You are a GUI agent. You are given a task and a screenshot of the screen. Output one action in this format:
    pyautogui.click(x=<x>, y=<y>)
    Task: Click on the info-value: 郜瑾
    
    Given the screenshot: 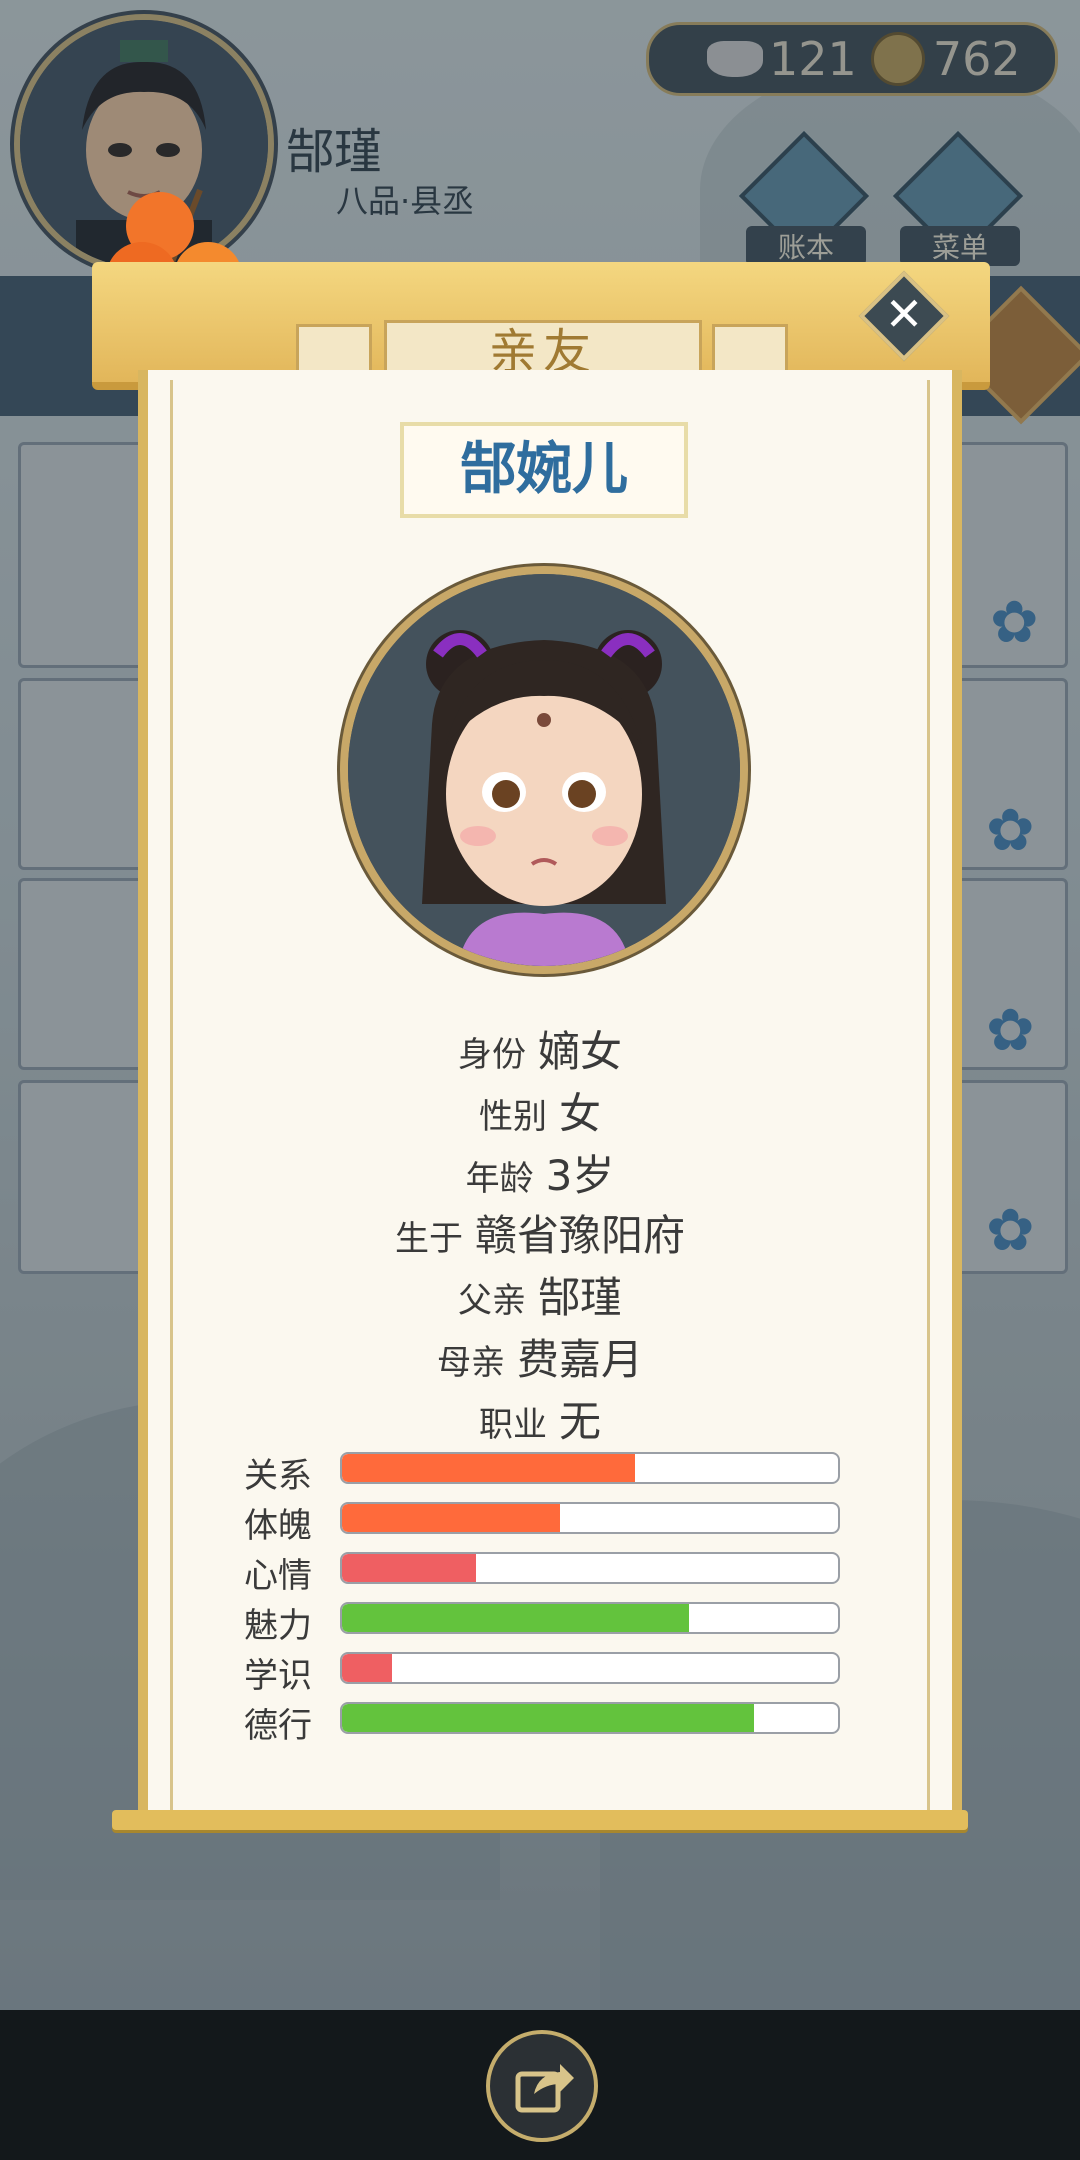 What is the action you would take?
    pyautogui.click(x=579, y=1297)
    